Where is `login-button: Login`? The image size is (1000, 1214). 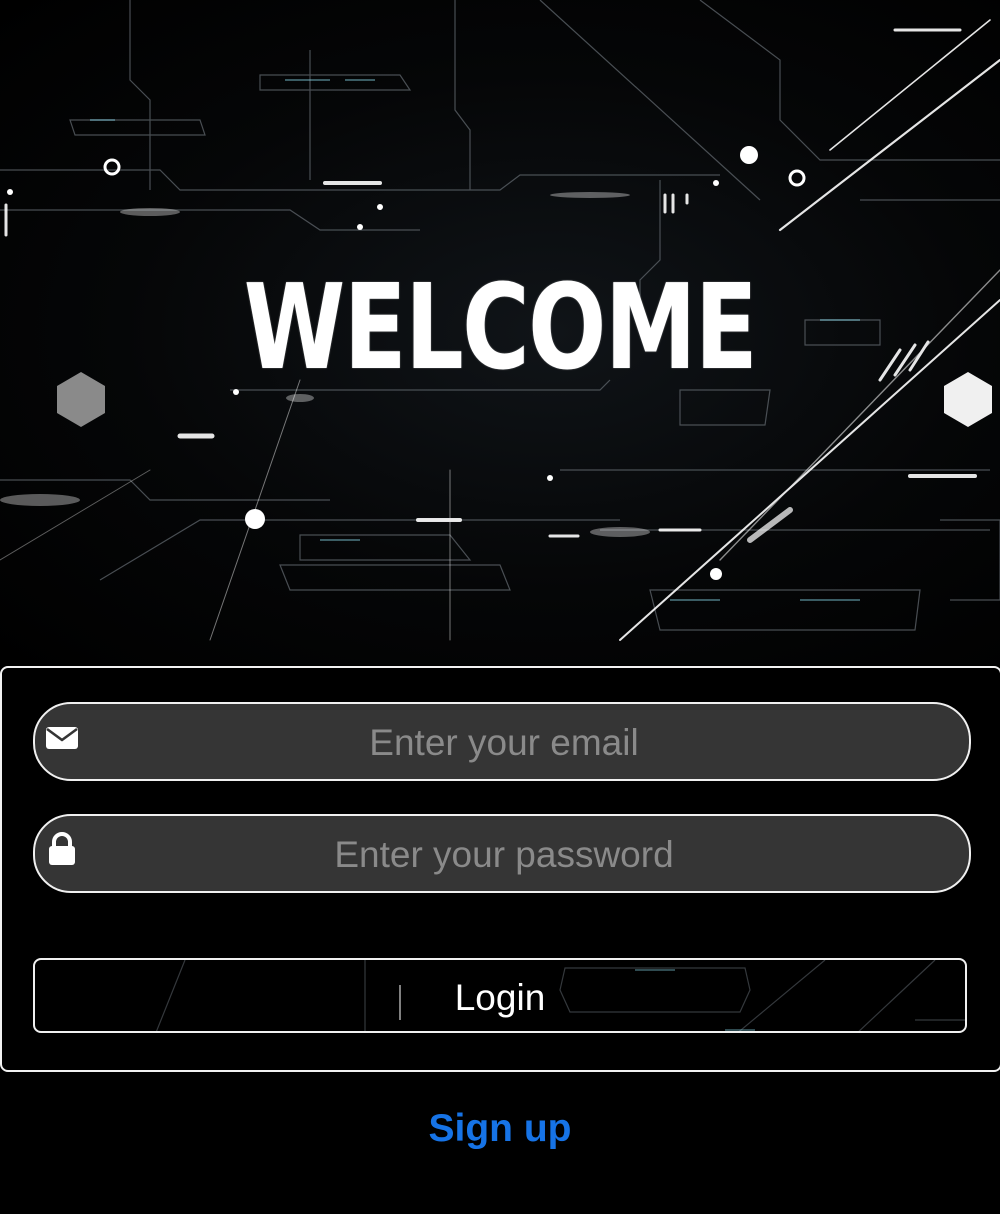 login-button: Login is located at coordinates (500, 995).